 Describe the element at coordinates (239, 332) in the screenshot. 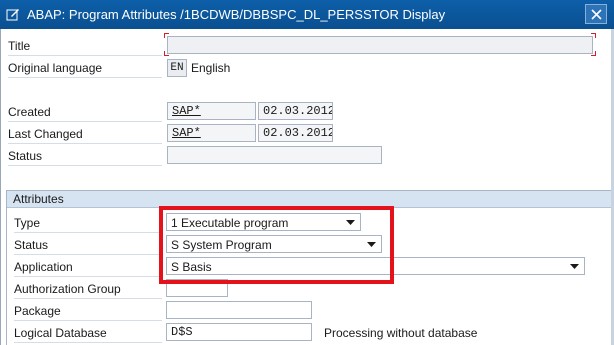

I see `logical-db-field: D$S` at that location.